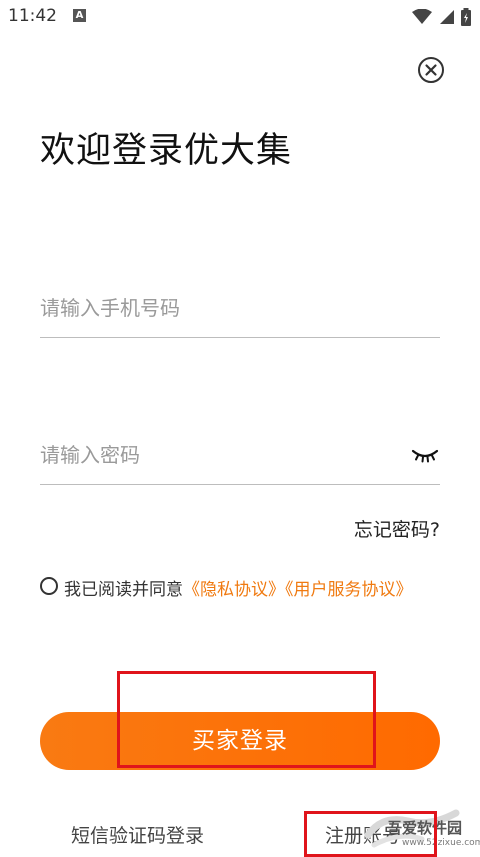 The height and width of the screenshot is (857, 480). What do you see at coordinates (466, 16) in the screenshot?
I see `battery-icon` at bounding box center [466, 16].